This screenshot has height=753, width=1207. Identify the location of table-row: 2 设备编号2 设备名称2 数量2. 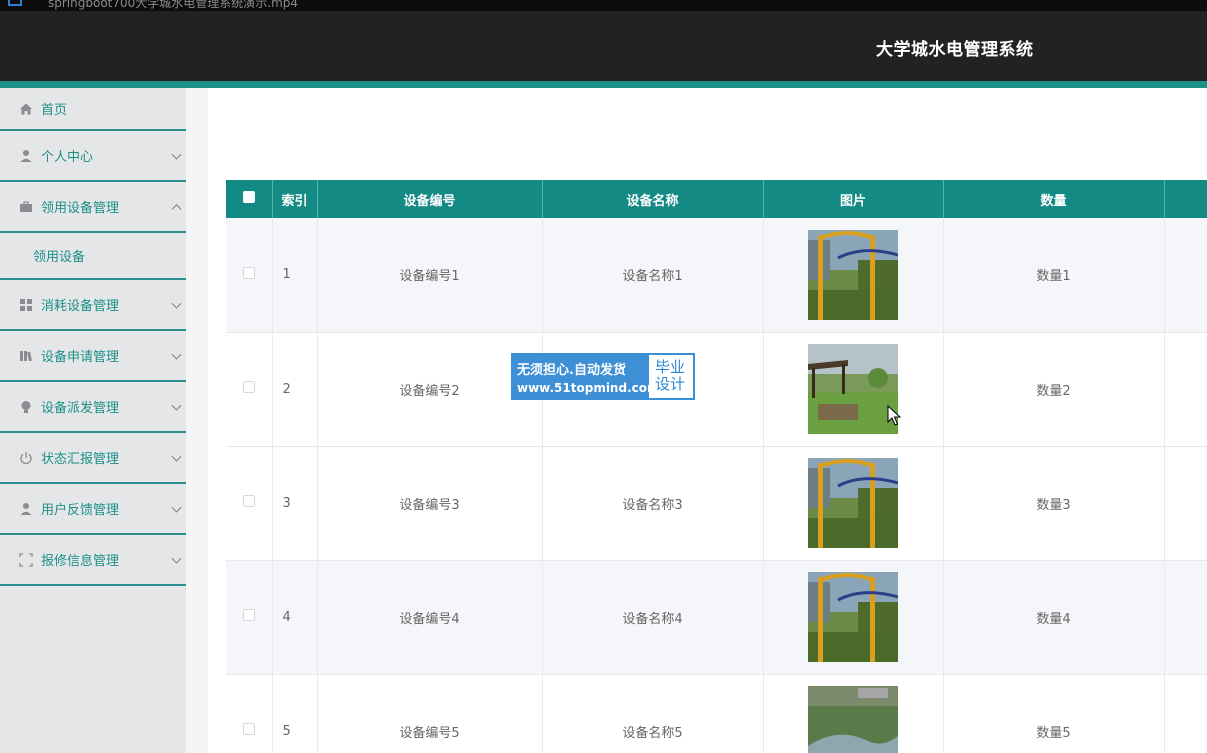
(716, 389).